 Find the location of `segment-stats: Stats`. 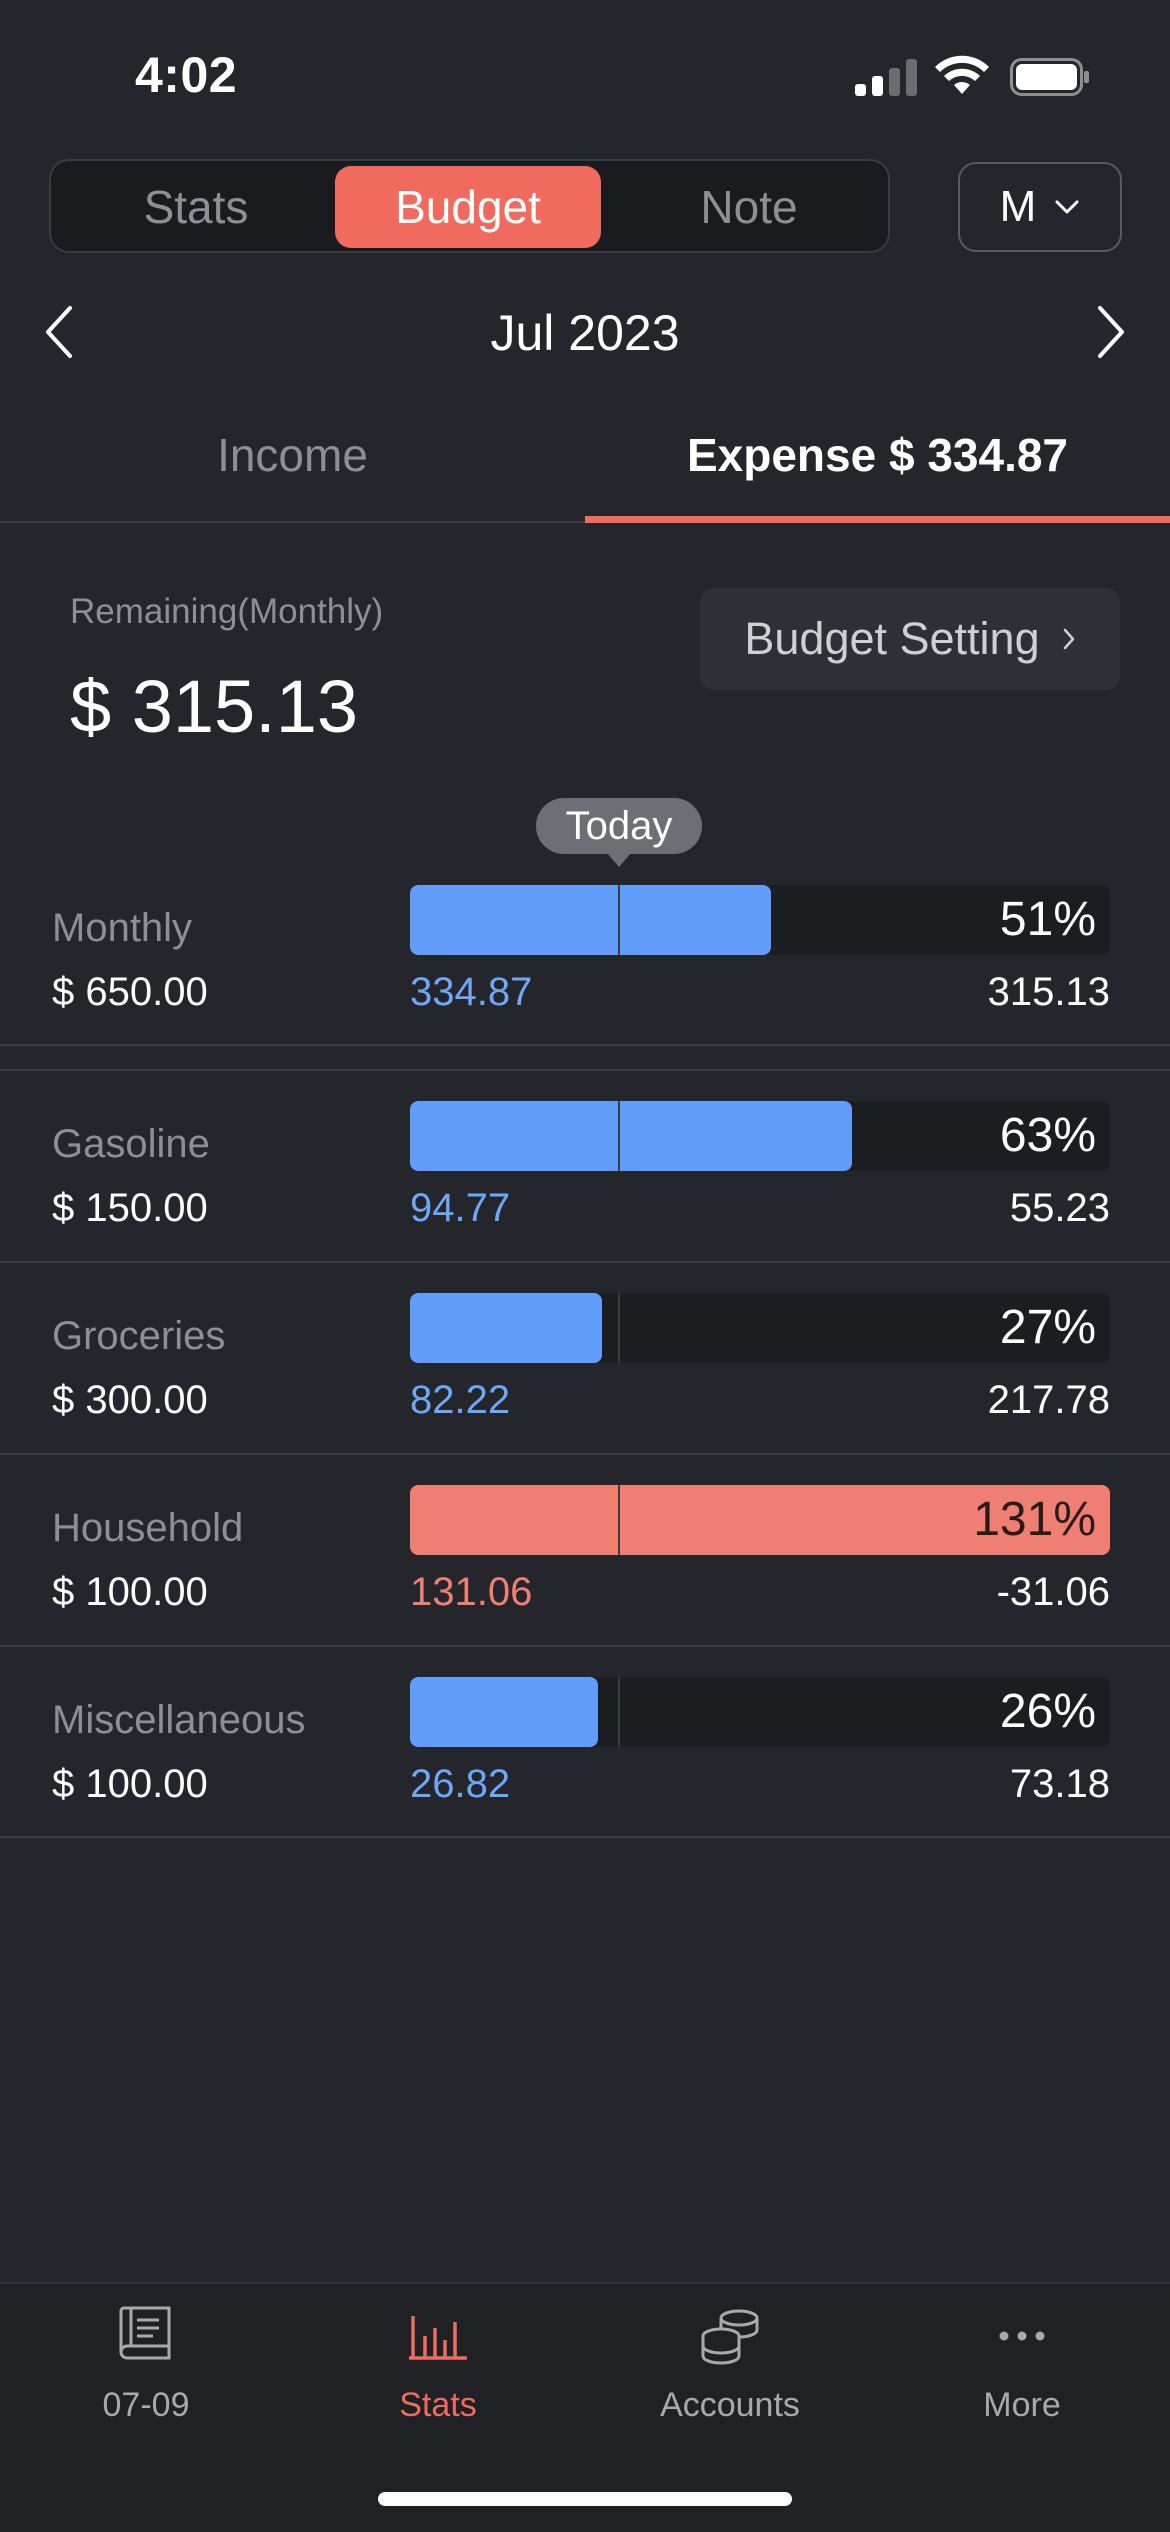

segment-stats: Stats is located at coordinates (196, 207).